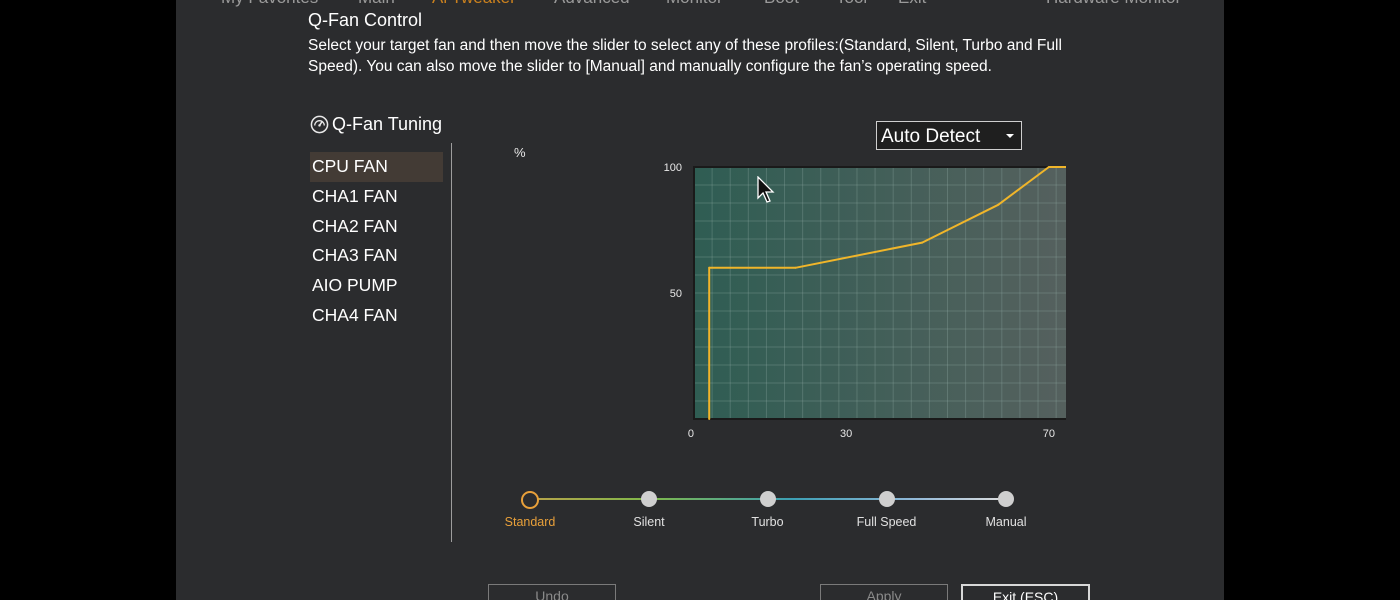 This screenshot has height=600, width=1400. I want to click on exit-button: Exit (ESC), so click(1025, 592).